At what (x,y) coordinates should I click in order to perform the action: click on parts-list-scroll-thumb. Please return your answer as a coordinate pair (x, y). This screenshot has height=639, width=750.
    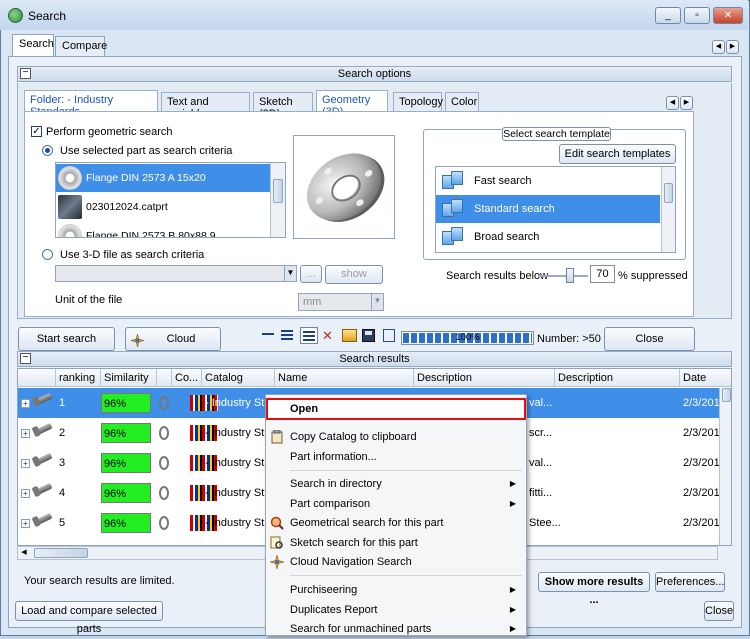
    Looking at the image, I should click on (278, 191).